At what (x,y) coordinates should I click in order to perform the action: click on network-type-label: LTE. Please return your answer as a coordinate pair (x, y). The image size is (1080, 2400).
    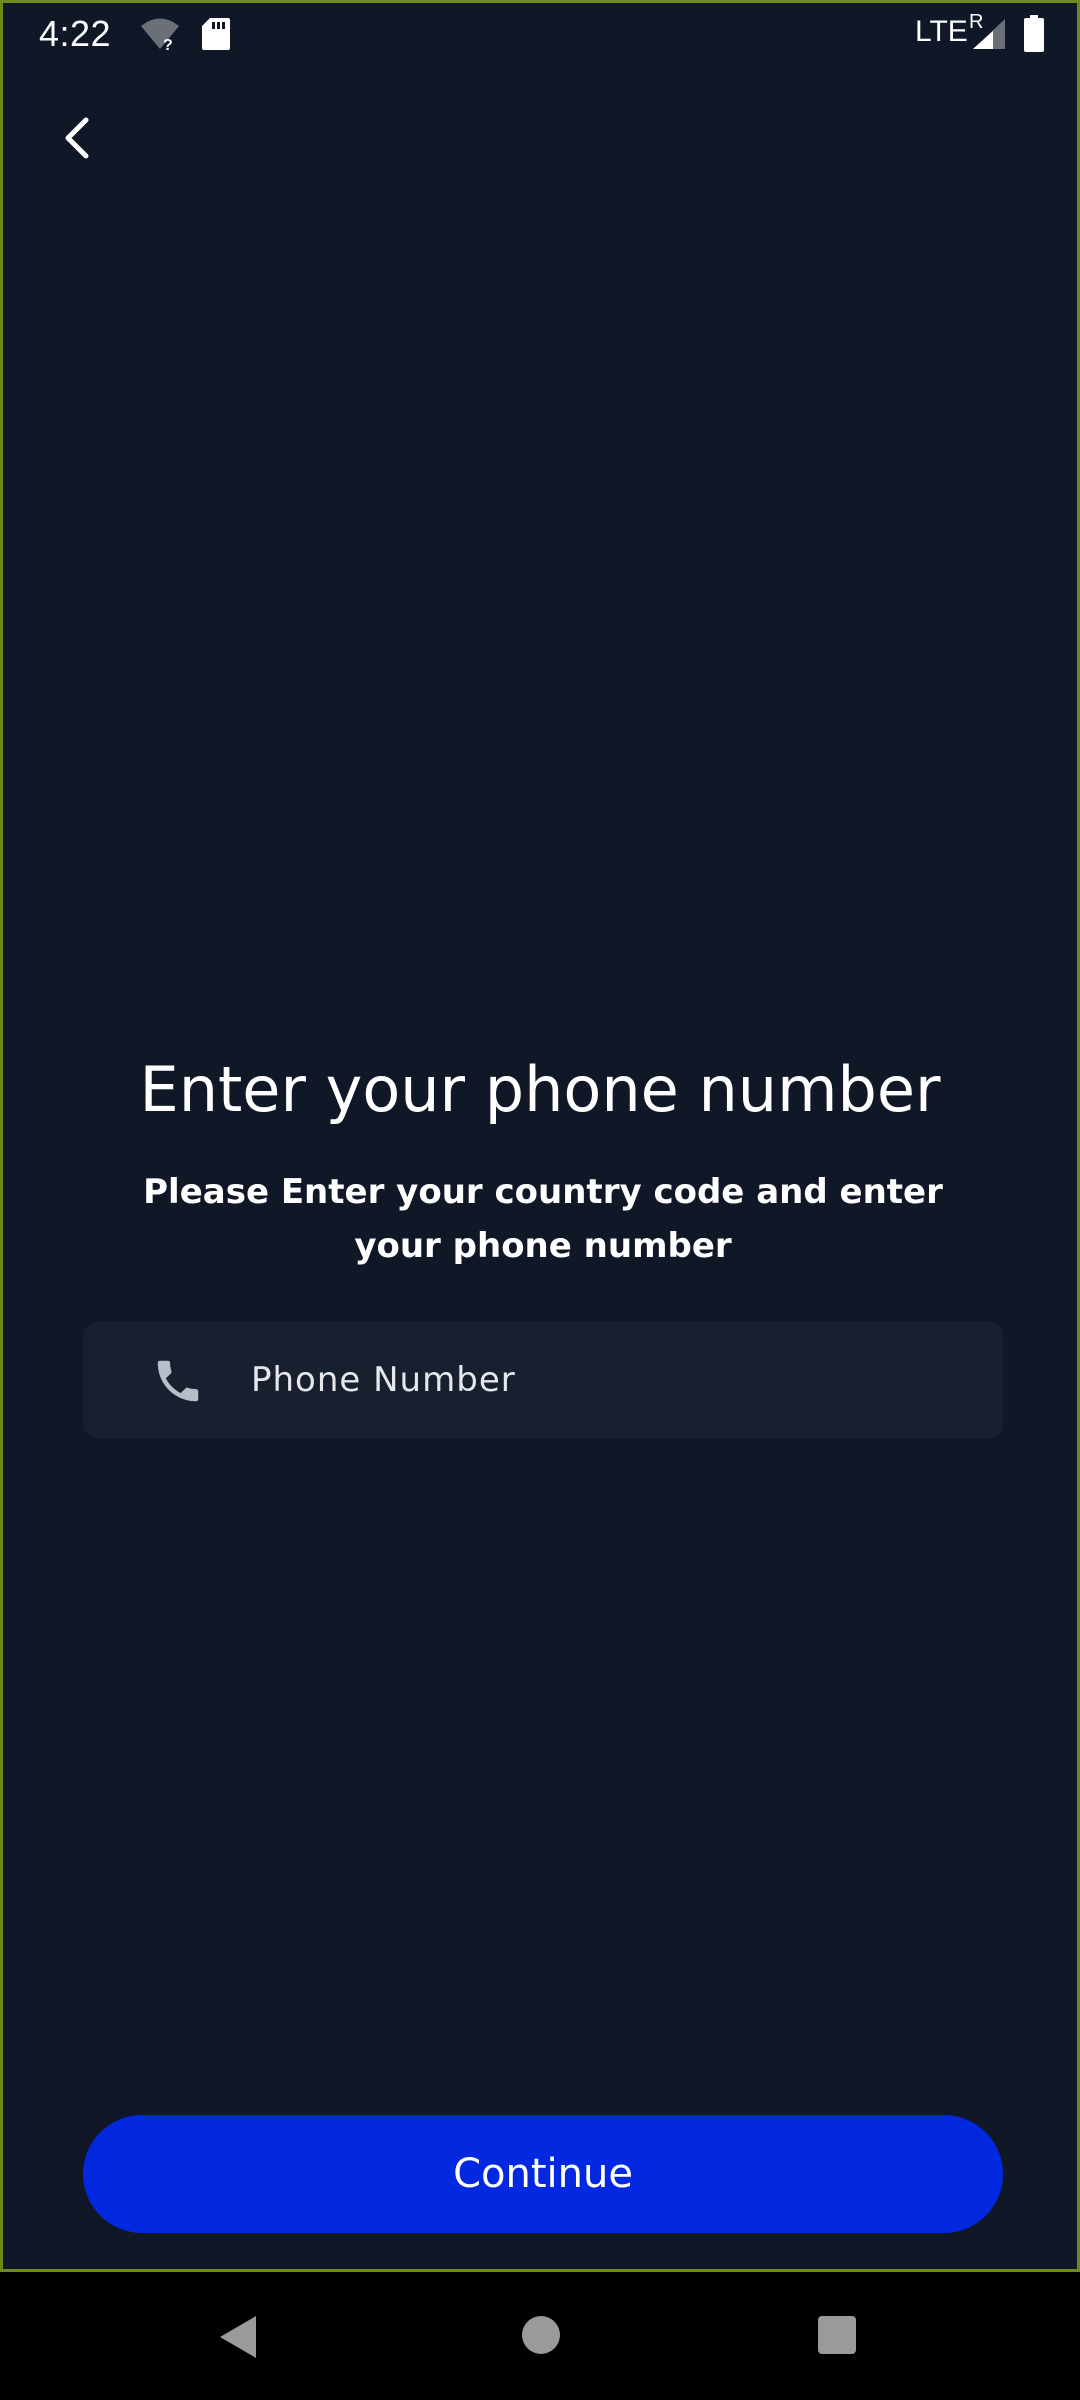
    Looking at the image, I should click on (941, 31).